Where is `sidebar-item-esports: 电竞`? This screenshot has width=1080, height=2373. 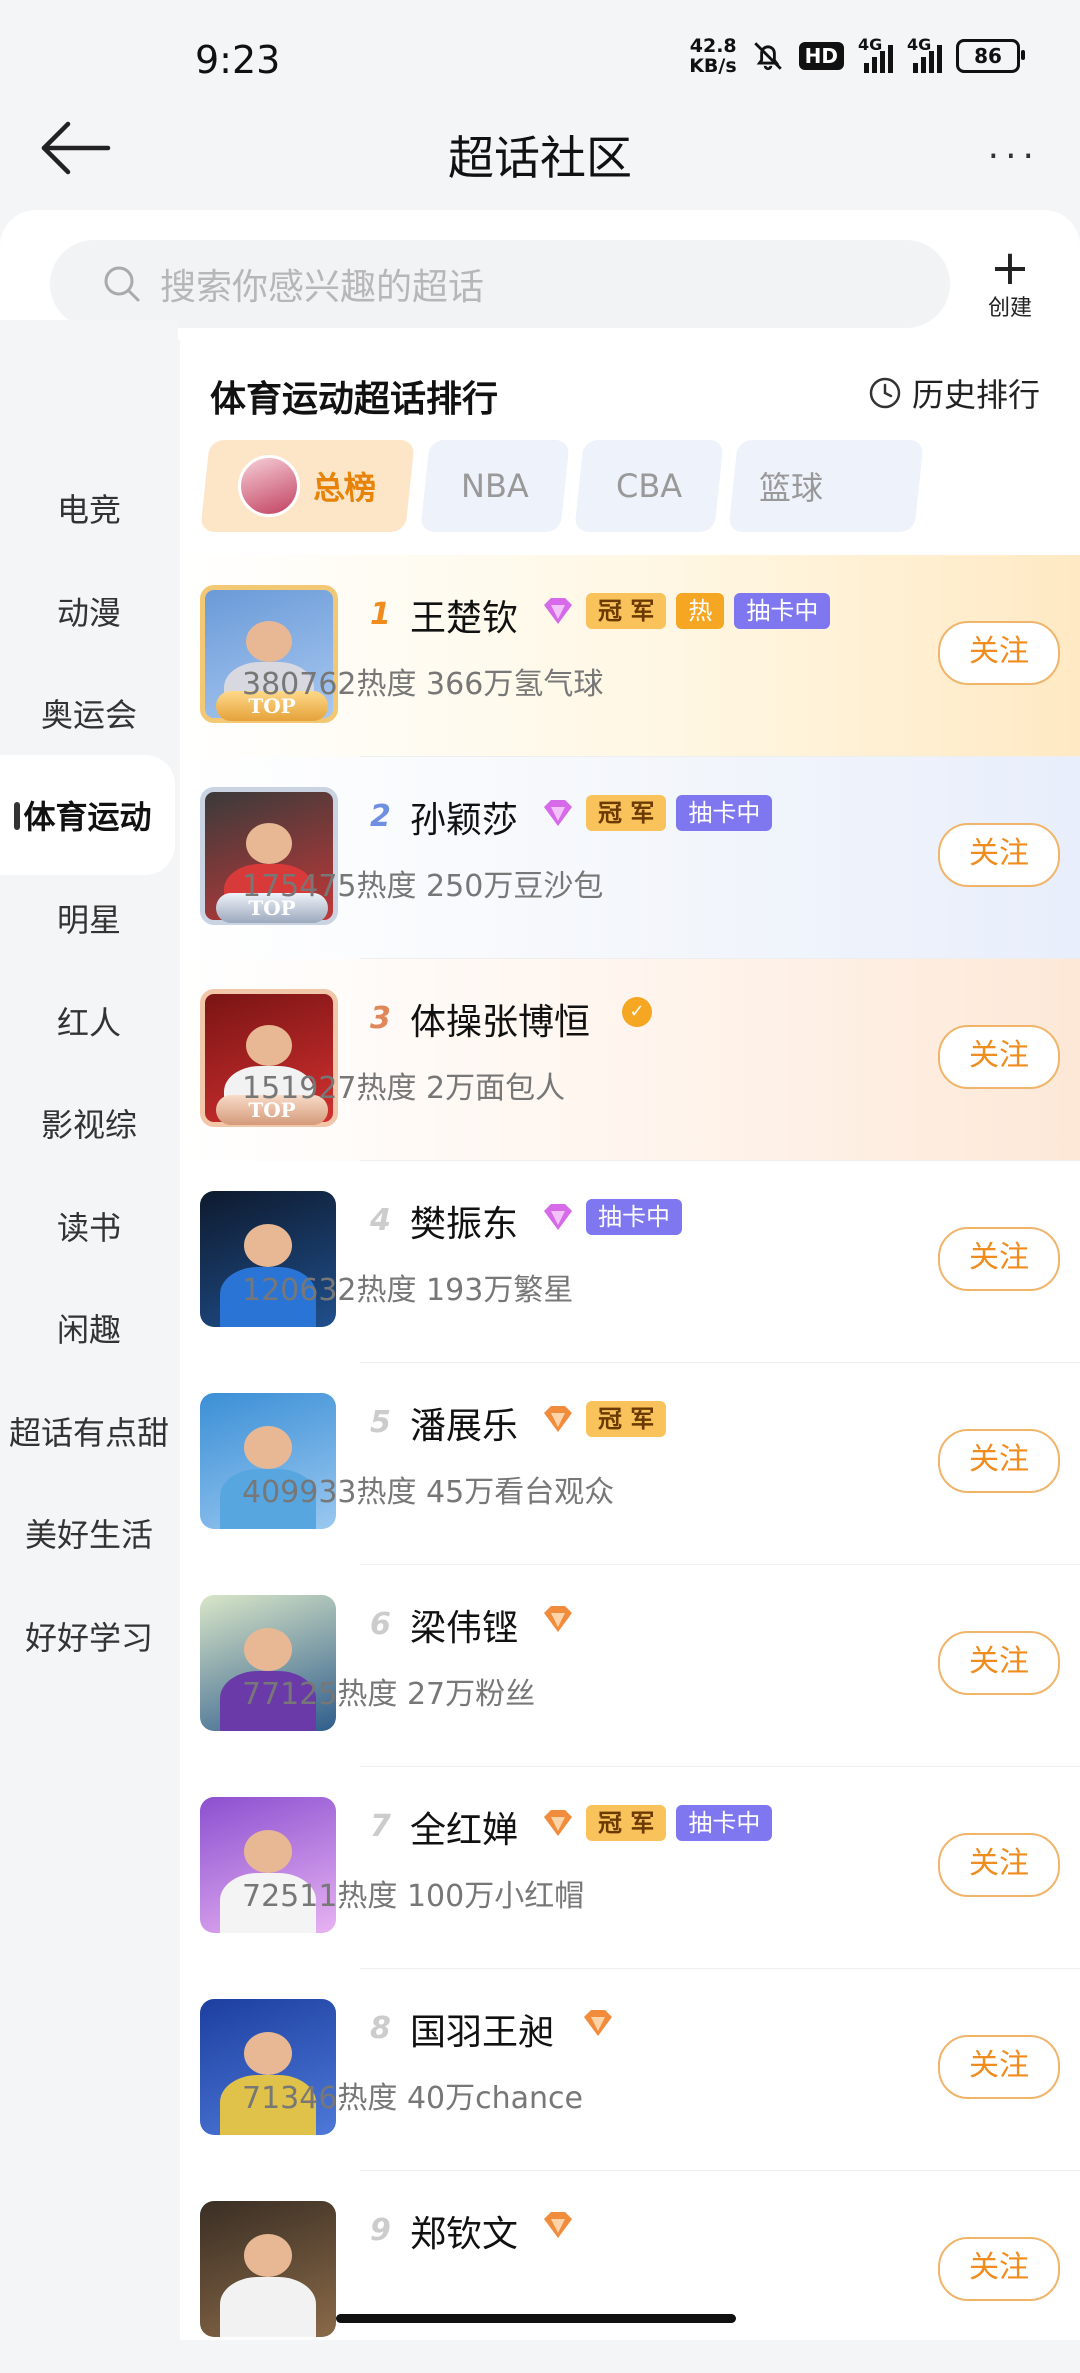
sidebar-item-esports: 电竞 is located at coordinates (89, 508).